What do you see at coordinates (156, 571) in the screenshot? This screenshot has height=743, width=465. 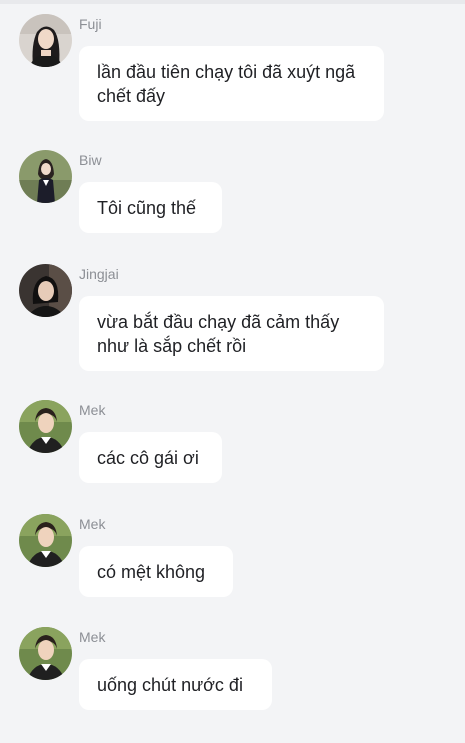 I see `message-bubble: có mệt không` at bounding box center [156, 571].